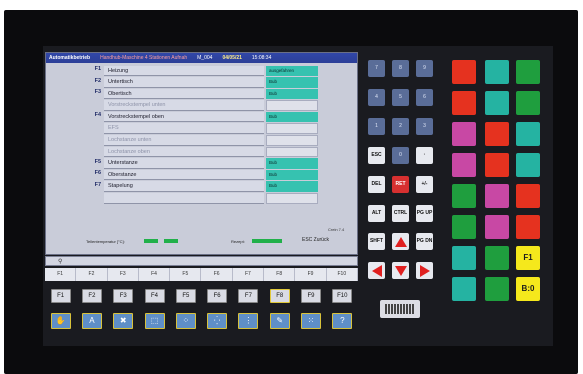 This screenshot has height=374, width=583. Describe the element at coordinates (336, 229) in the screenshot. I see `cycle-label: Crein 7.4` at that location.